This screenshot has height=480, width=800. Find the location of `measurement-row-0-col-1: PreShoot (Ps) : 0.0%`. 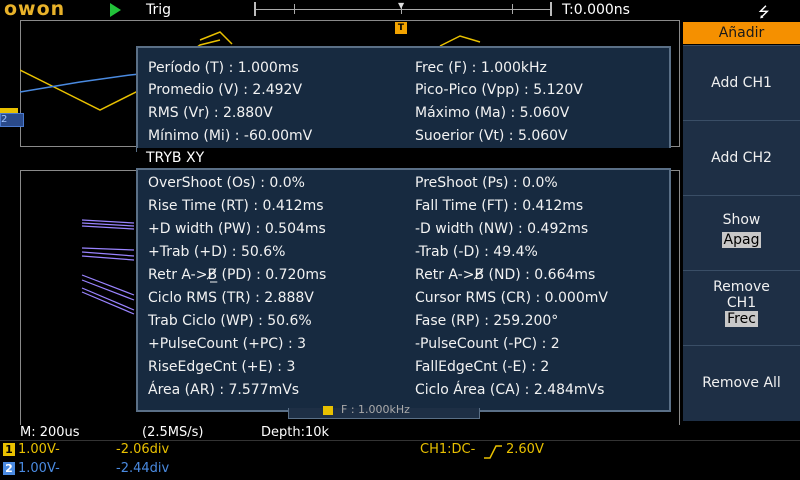

measurement-row-0-col-1: PreShoot (Ps) : 0.0% is located at coordinates (486, 183).